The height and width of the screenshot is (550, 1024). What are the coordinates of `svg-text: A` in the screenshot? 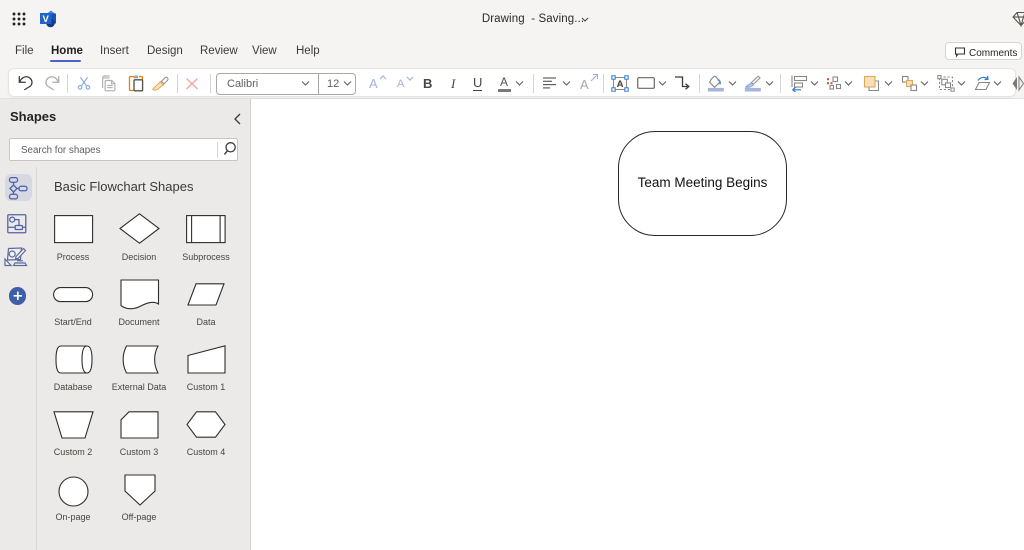 It's located at (620, 84).